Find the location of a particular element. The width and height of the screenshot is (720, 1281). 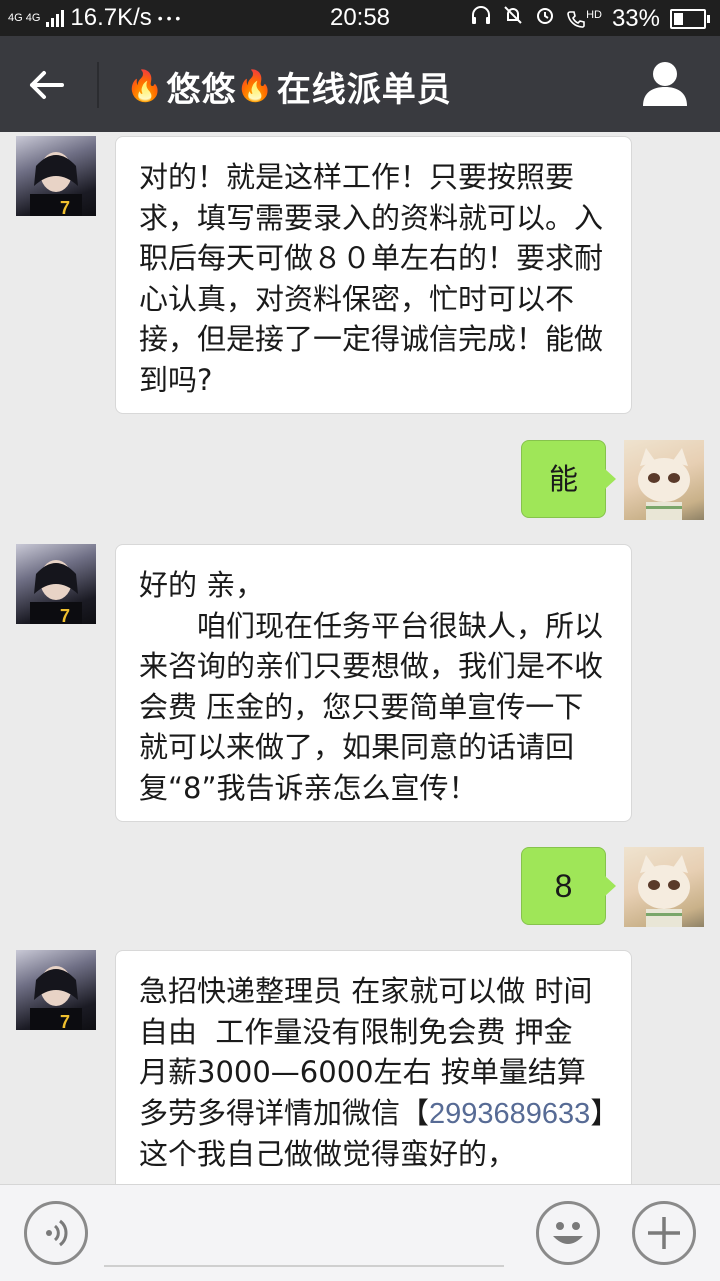

message-input is located at coordinates (304, 1266).